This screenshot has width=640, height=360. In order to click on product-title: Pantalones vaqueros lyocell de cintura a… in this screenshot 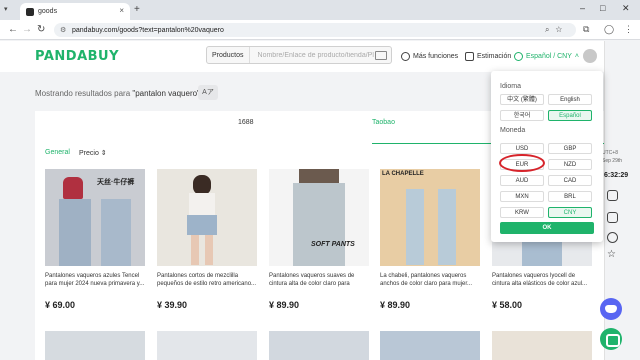, I will do `click(542, 280)`.